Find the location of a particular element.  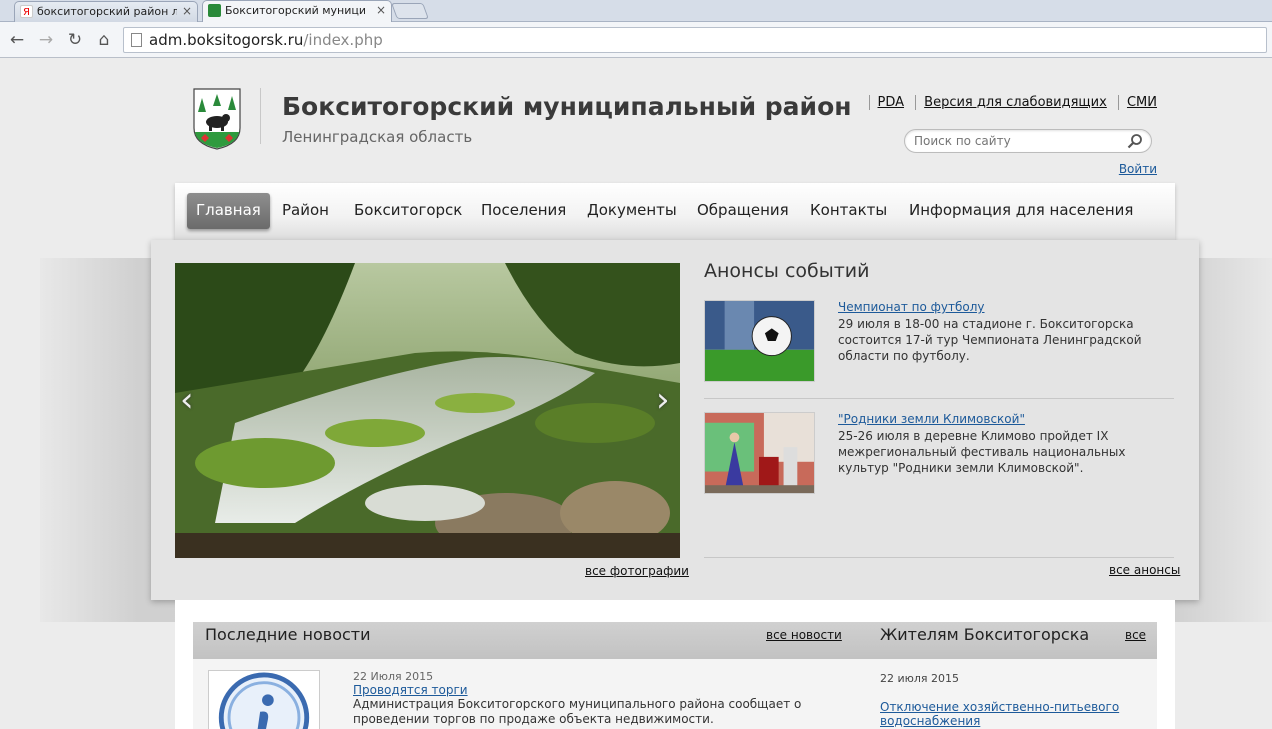

url-text: adm.boksitogorsk.ru/index.php is located at coordinates (266, 40).